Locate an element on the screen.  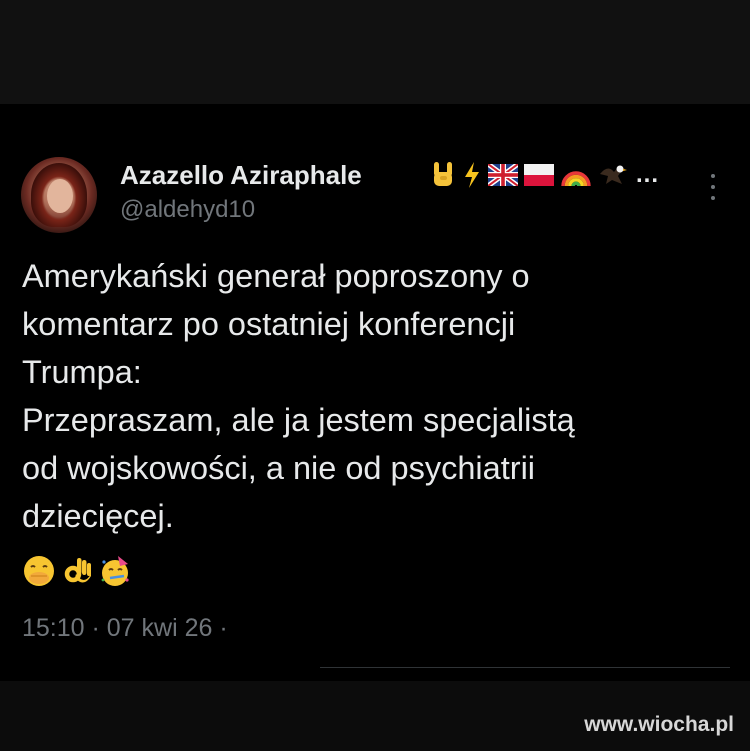
post-text-line: od wojskowości, a nie od psychiatrii is located at coordinates (279, 468).